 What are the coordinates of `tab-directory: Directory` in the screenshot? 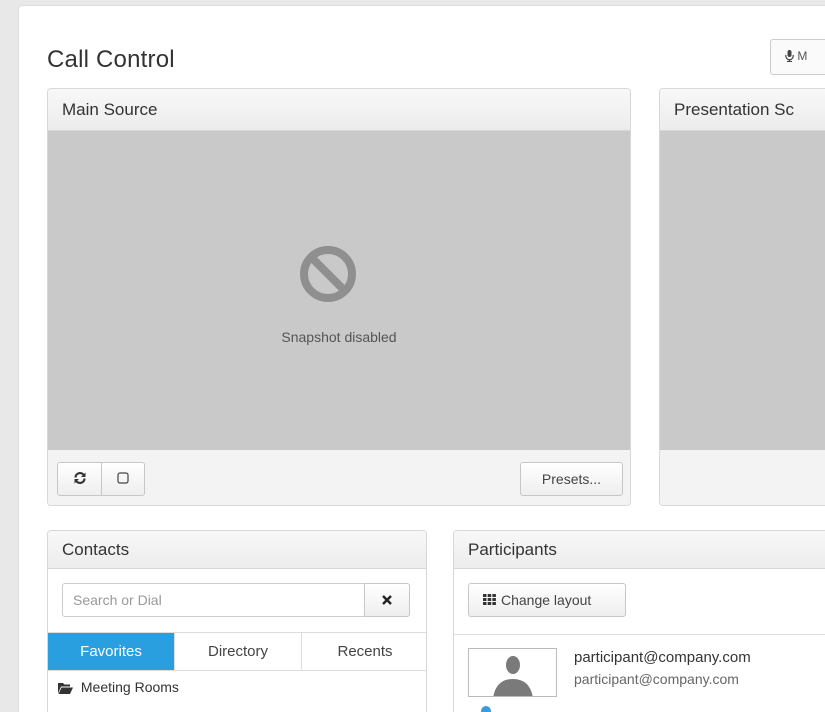 It's located at (238, 651).